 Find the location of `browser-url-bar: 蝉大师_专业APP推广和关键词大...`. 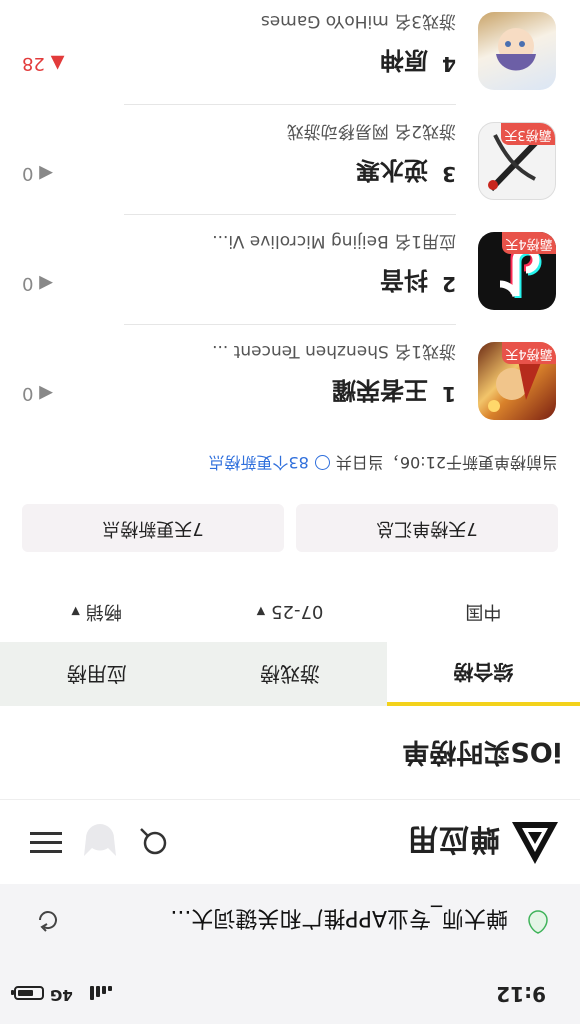

browser-url-bar: 蝉大师_专业APP推广和关键词大... is located at coordinates (290, 921).